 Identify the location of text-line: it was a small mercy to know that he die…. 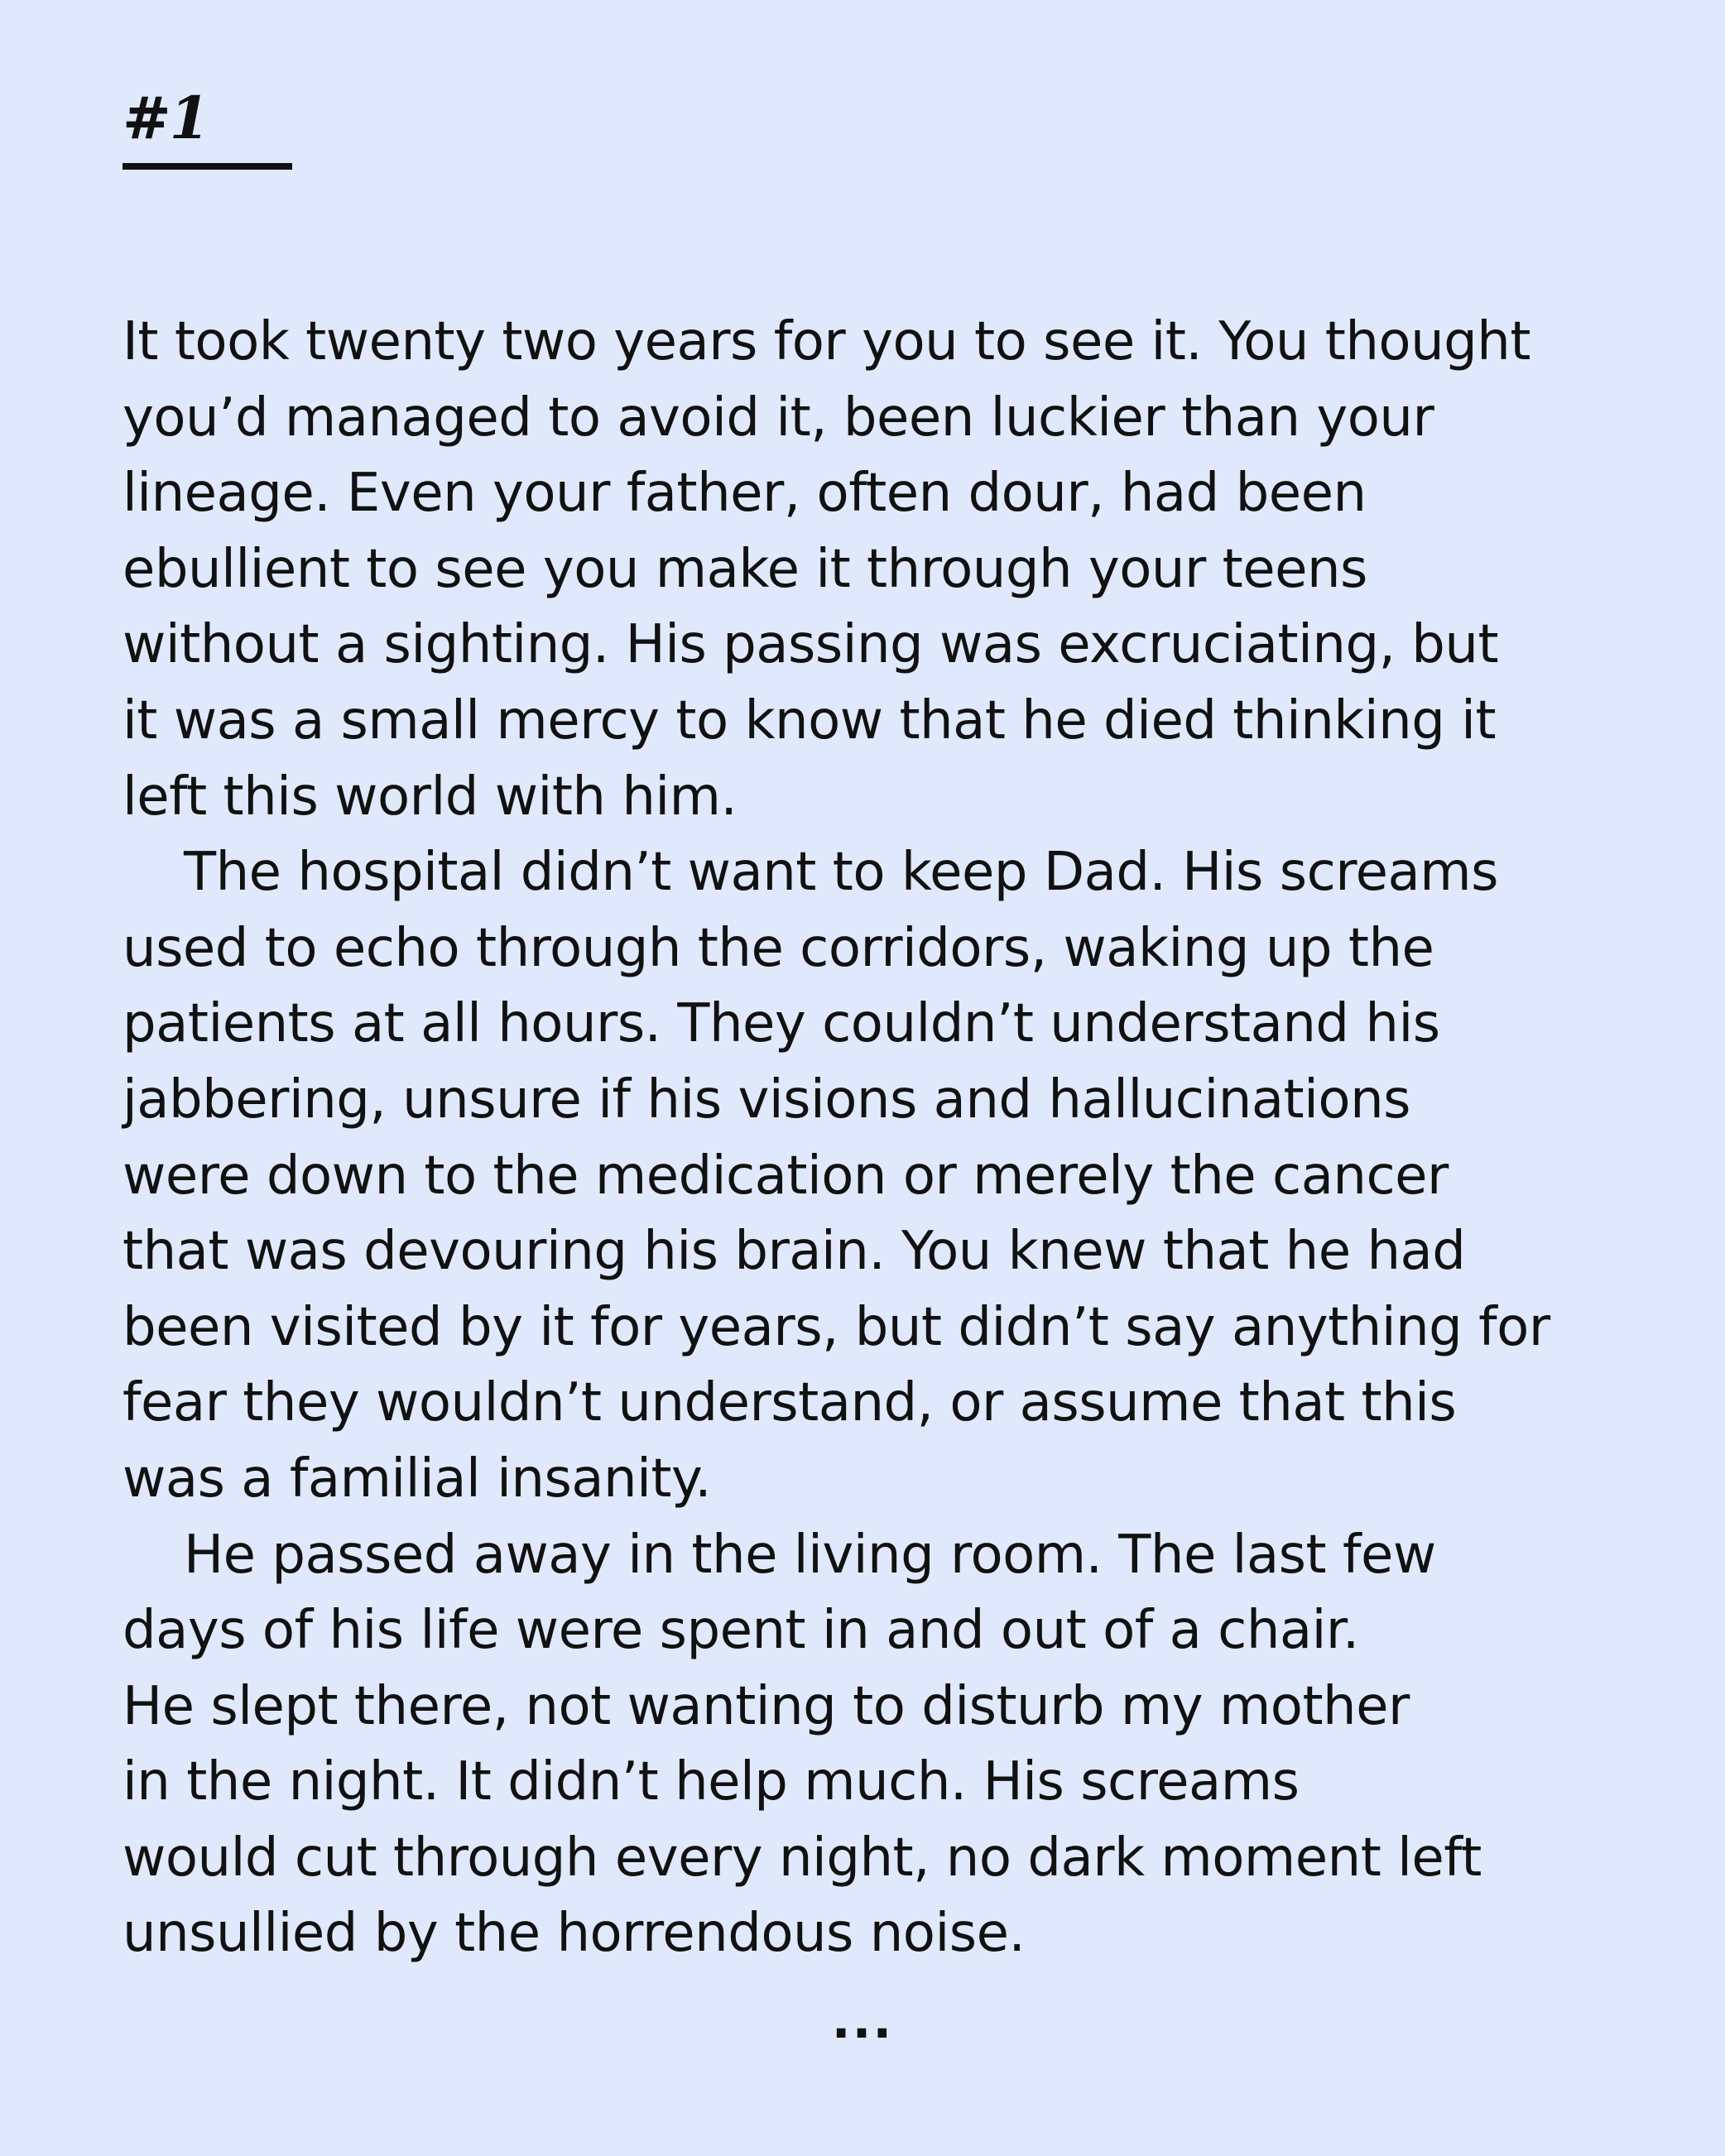
(810, 720).